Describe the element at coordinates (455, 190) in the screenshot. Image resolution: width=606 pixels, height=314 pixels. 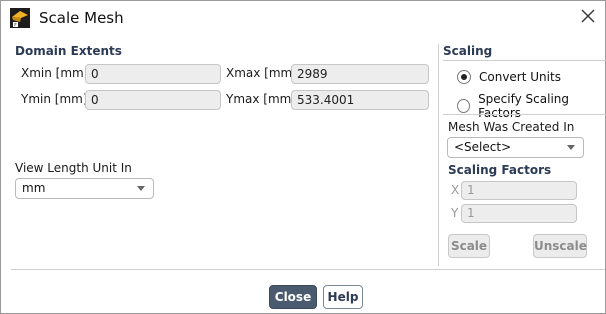
I see `factor-x-axis-label: X` at that location.